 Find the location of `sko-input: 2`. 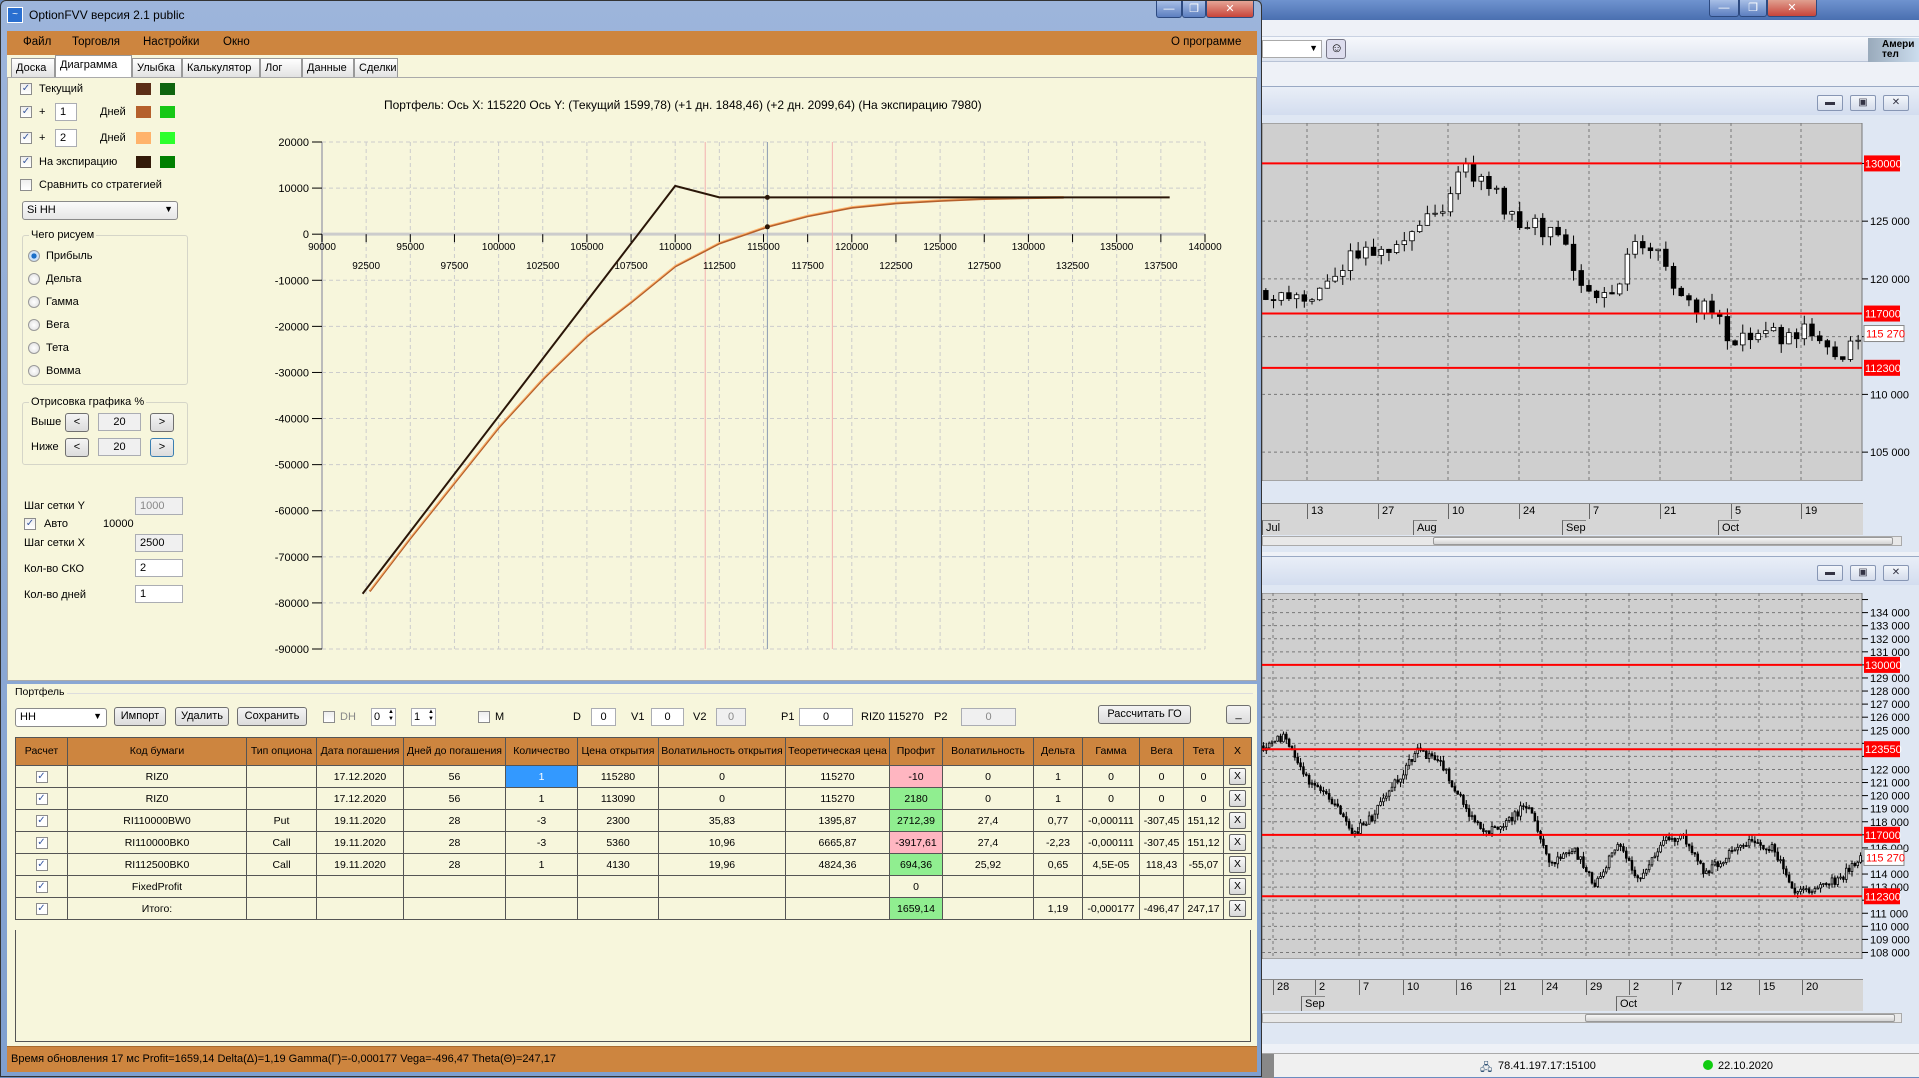

sko-input: 2 is located at coordinates (159, 568).